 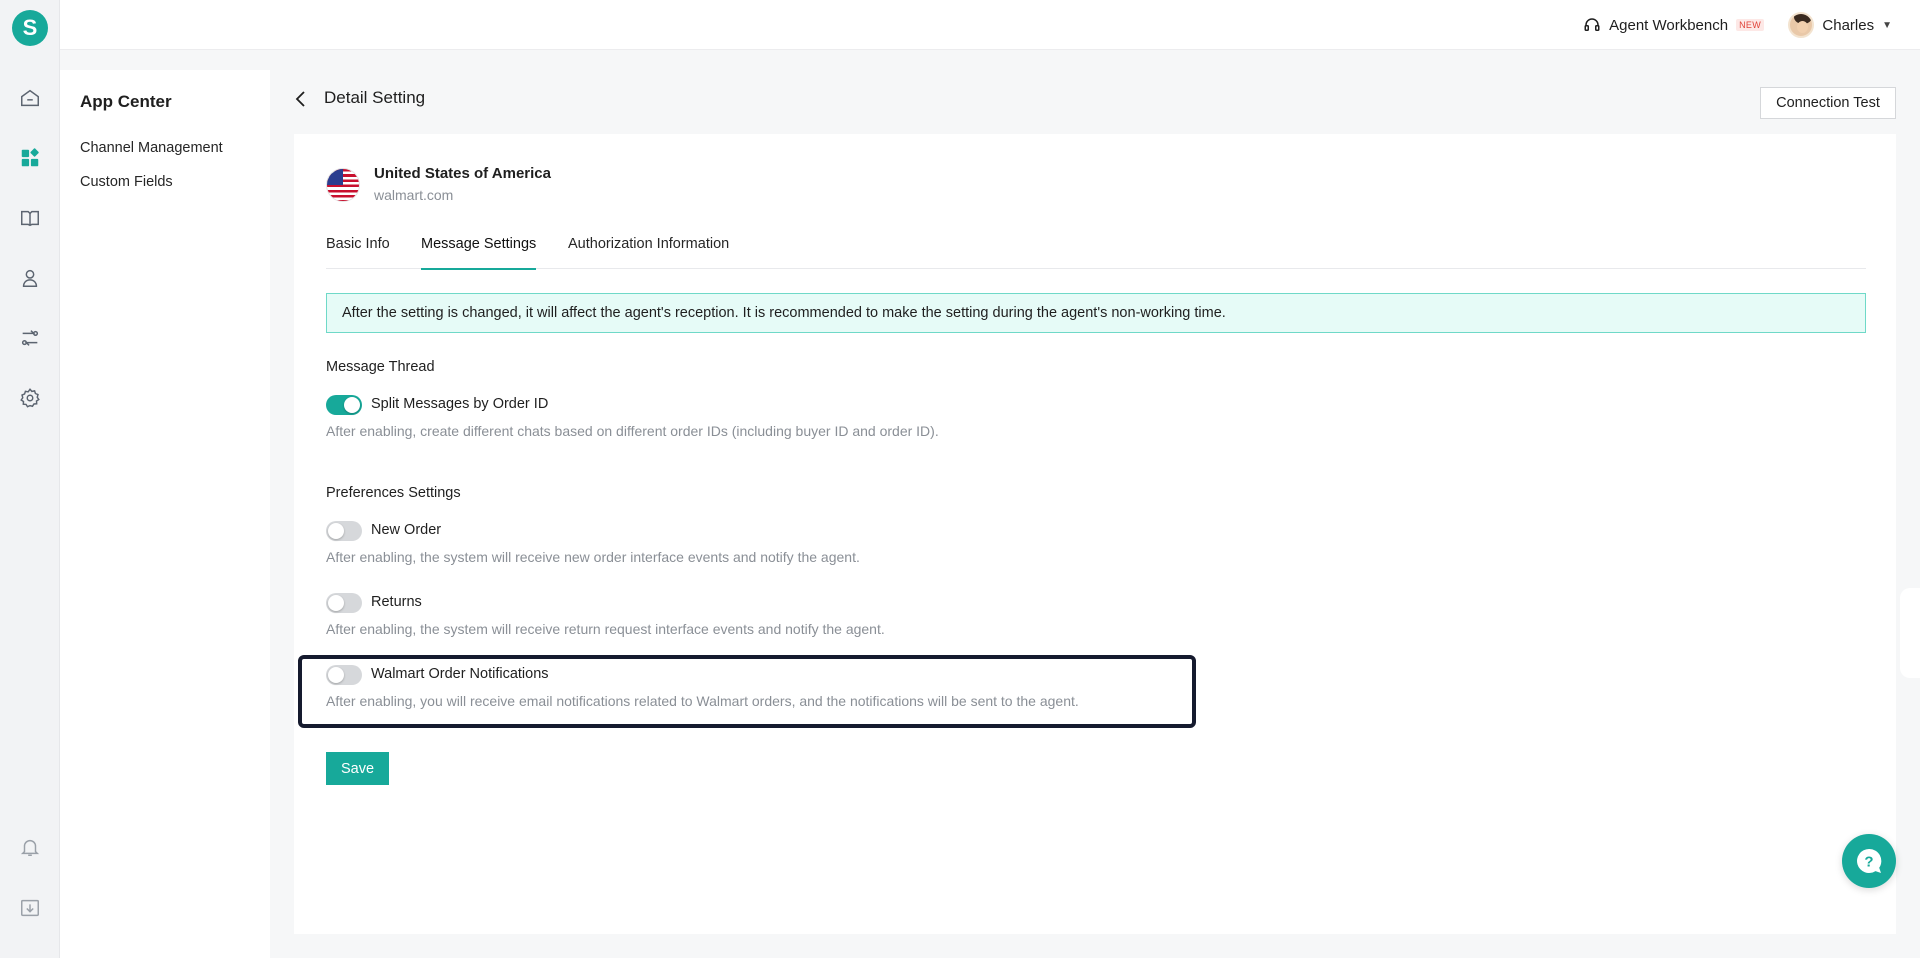 What do you see at coordinates (358, 252) in the screenshot?
I see `tab-basic-info: Basic Info` at bounding box center [358, 252].